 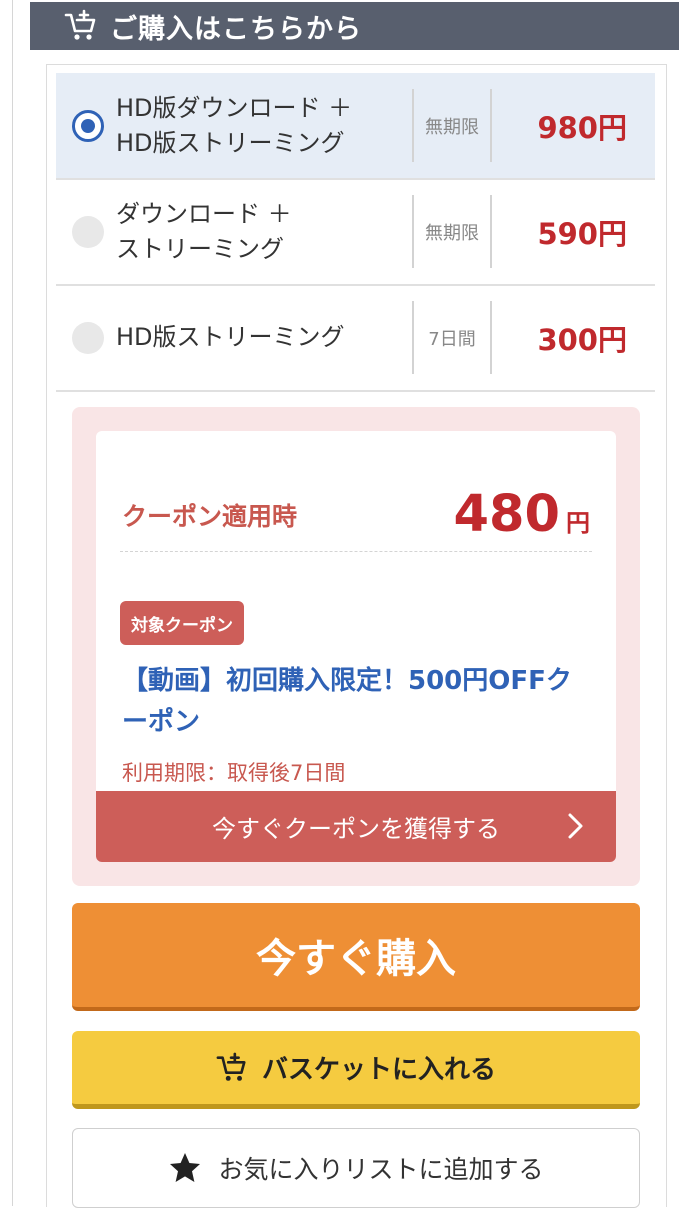 I want to click on add-to-favorites-button: お気に入りリストに追加する, so click(x=356, y=1168).